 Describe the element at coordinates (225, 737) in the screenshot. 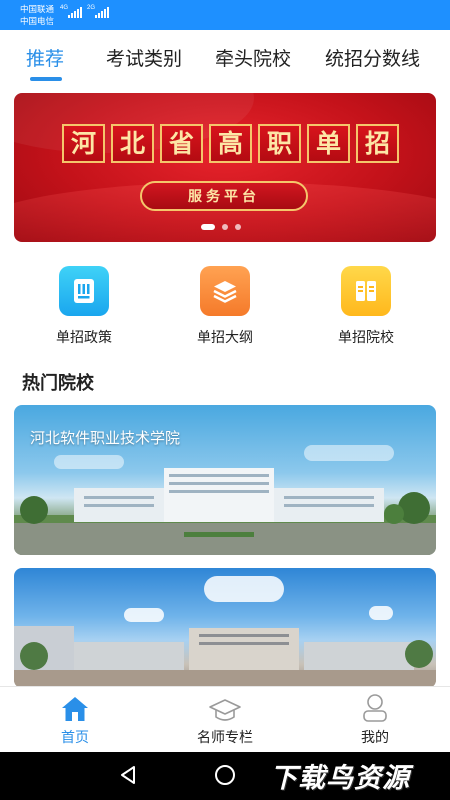

I see `nav-teacher-label: 名师专栏` at that location.